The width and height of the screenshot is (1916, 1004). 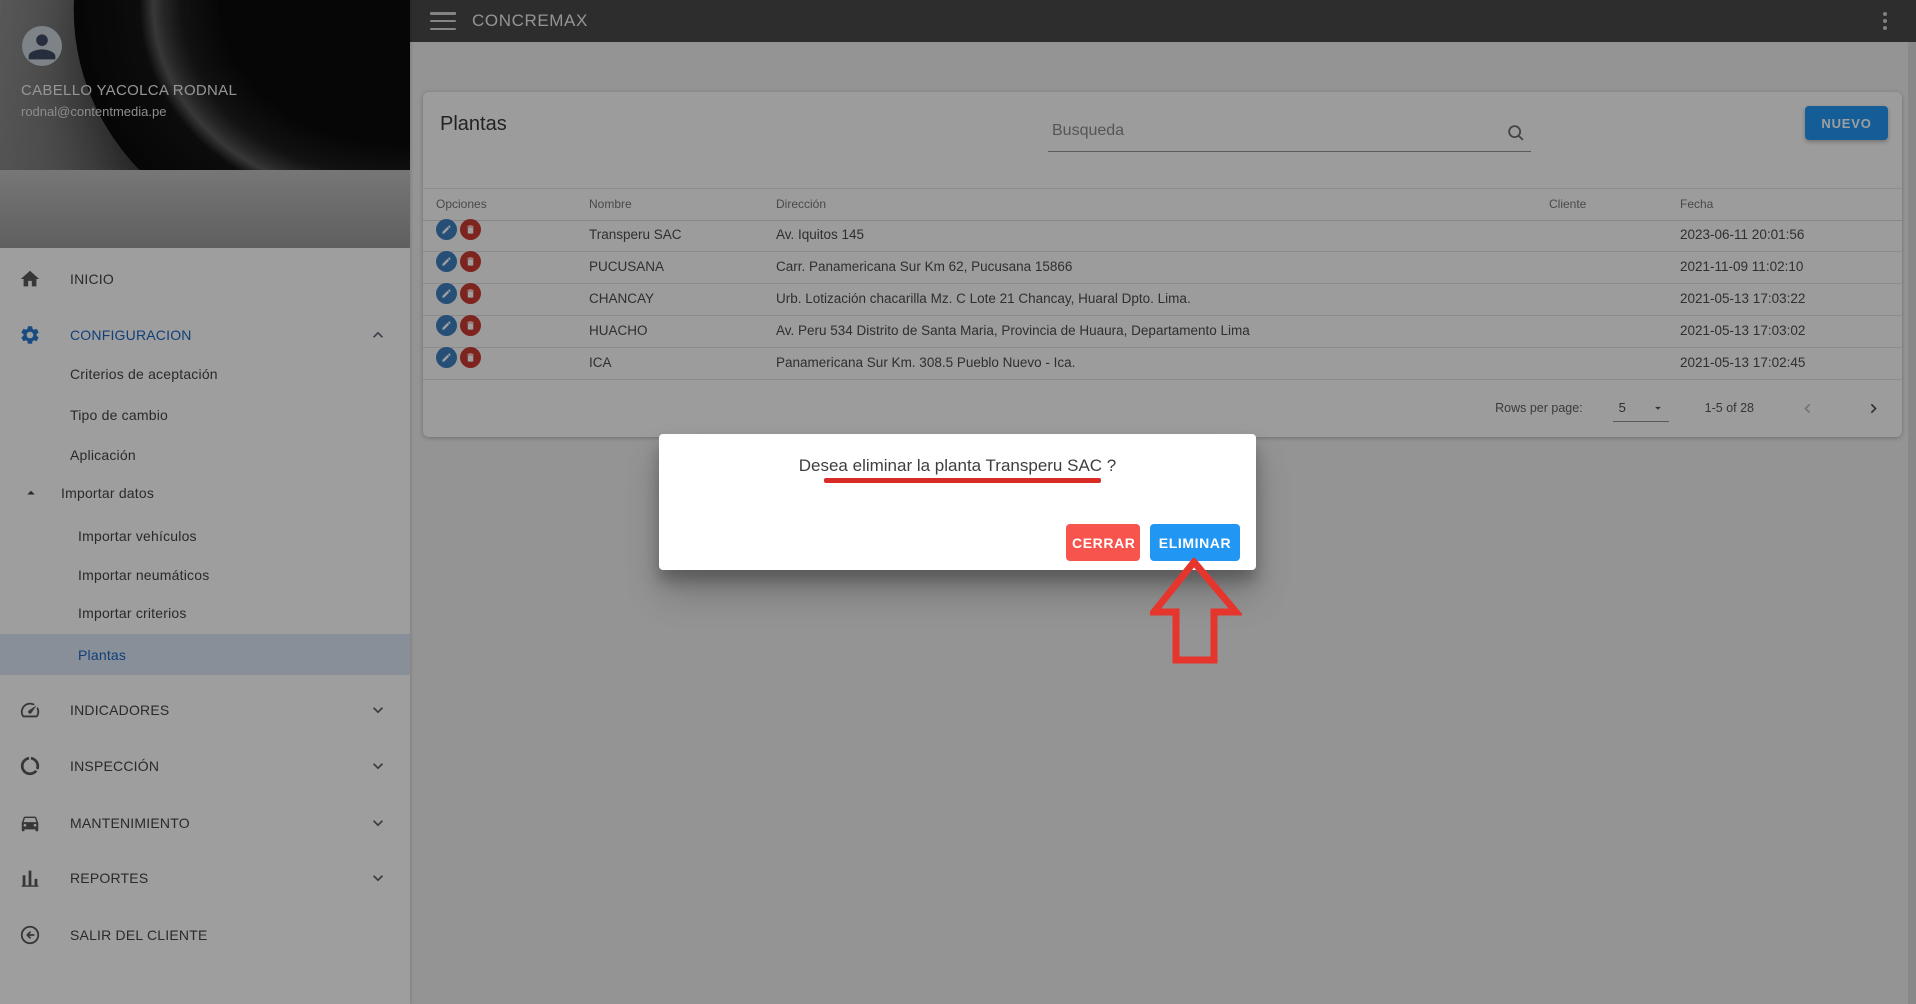 I want to click on eliminar-button: ELIMINAR, so click(x=1195, y=542).